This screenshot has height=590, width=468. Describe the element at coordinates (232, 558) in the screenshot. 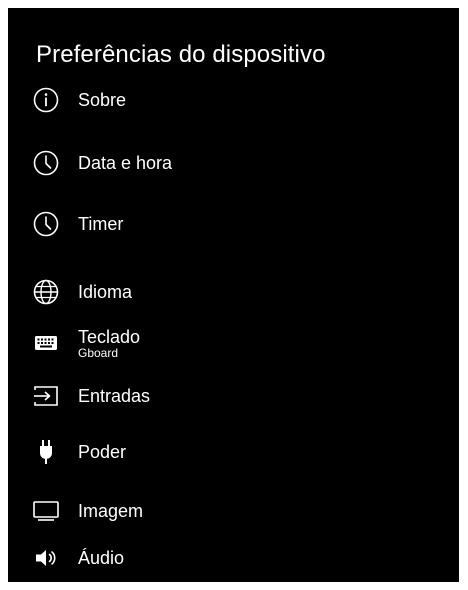

I see `menu-item-audio: Áudio` at that location.